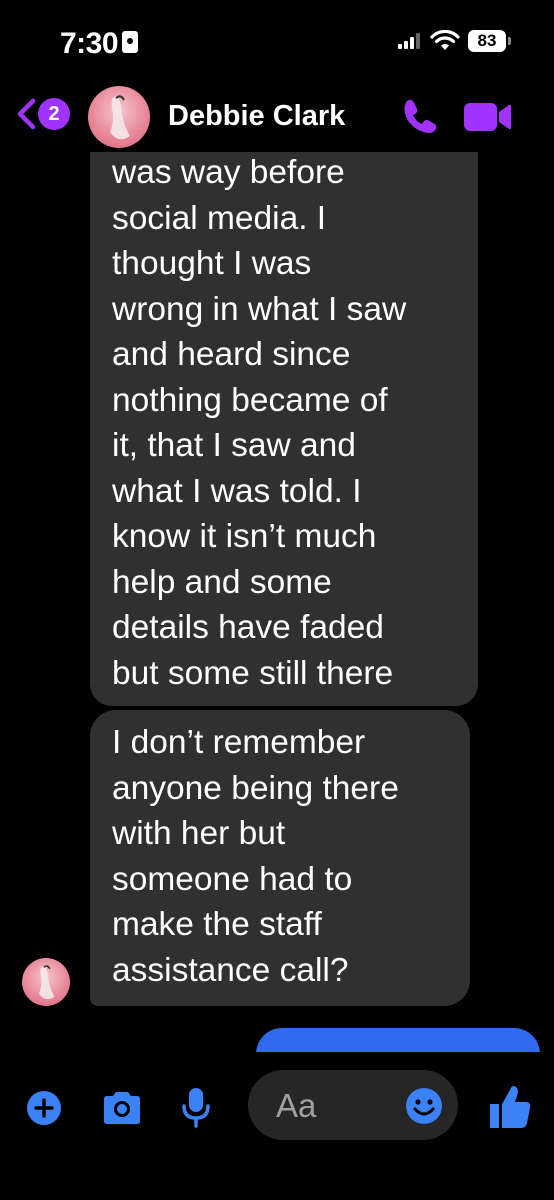 The height and width of the screenshot is (1200, 554). Describe the element at coordinates (398, 1040) in the screenshot. I see `outgoing-message-bubble` at that location.